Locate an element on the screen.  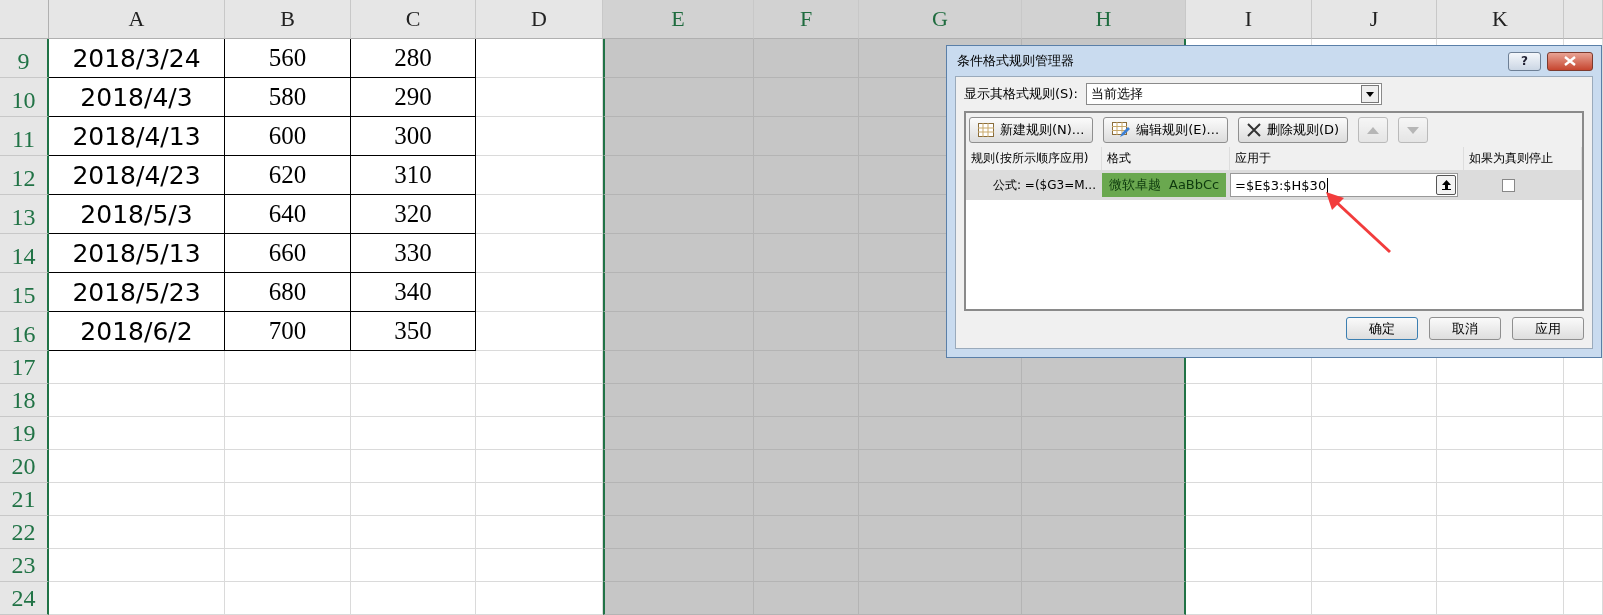
dropdown-arrow-icon is located at coordinates (1369, 94).